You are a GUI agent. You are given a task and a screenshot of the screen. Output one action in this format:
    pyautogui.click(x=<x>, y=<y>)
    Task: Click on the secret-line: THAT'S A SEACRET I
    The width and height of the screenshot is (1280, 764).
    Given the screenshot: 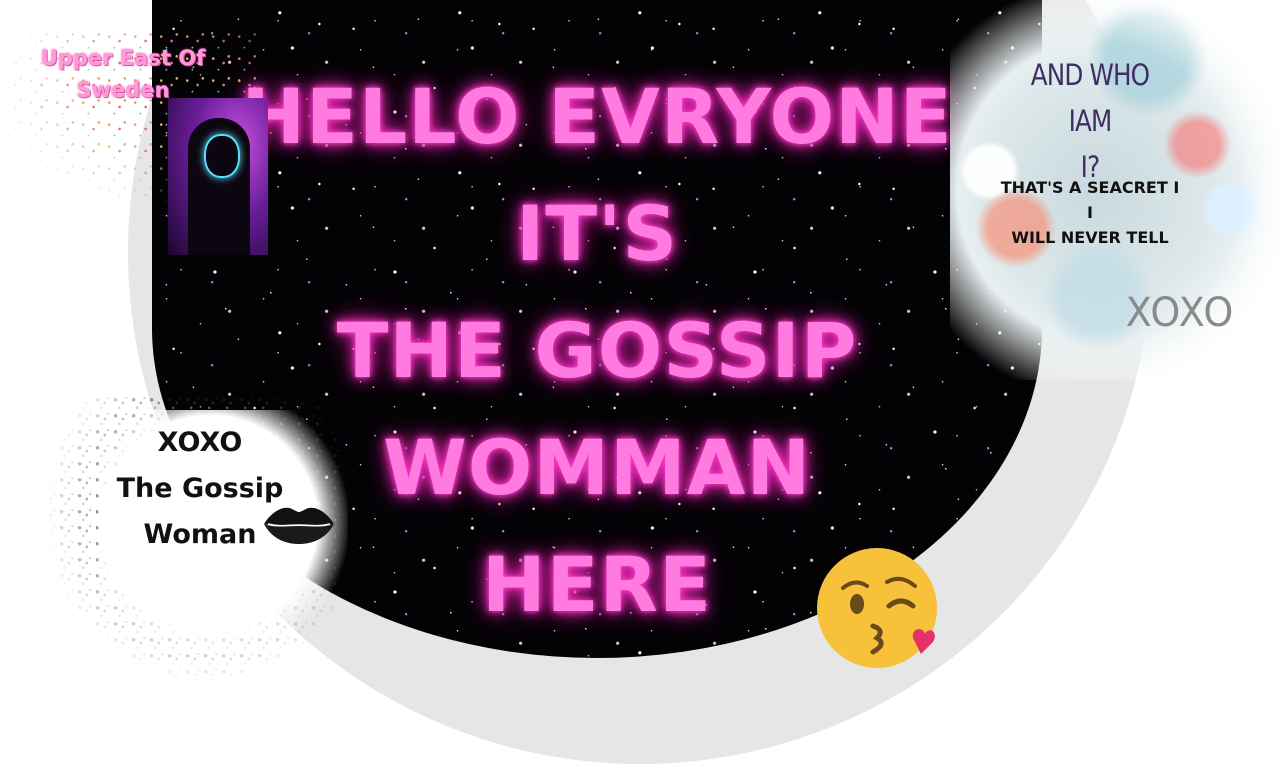 What is the action you would take?
    pyautogui.click(x=1090, y=187)
    